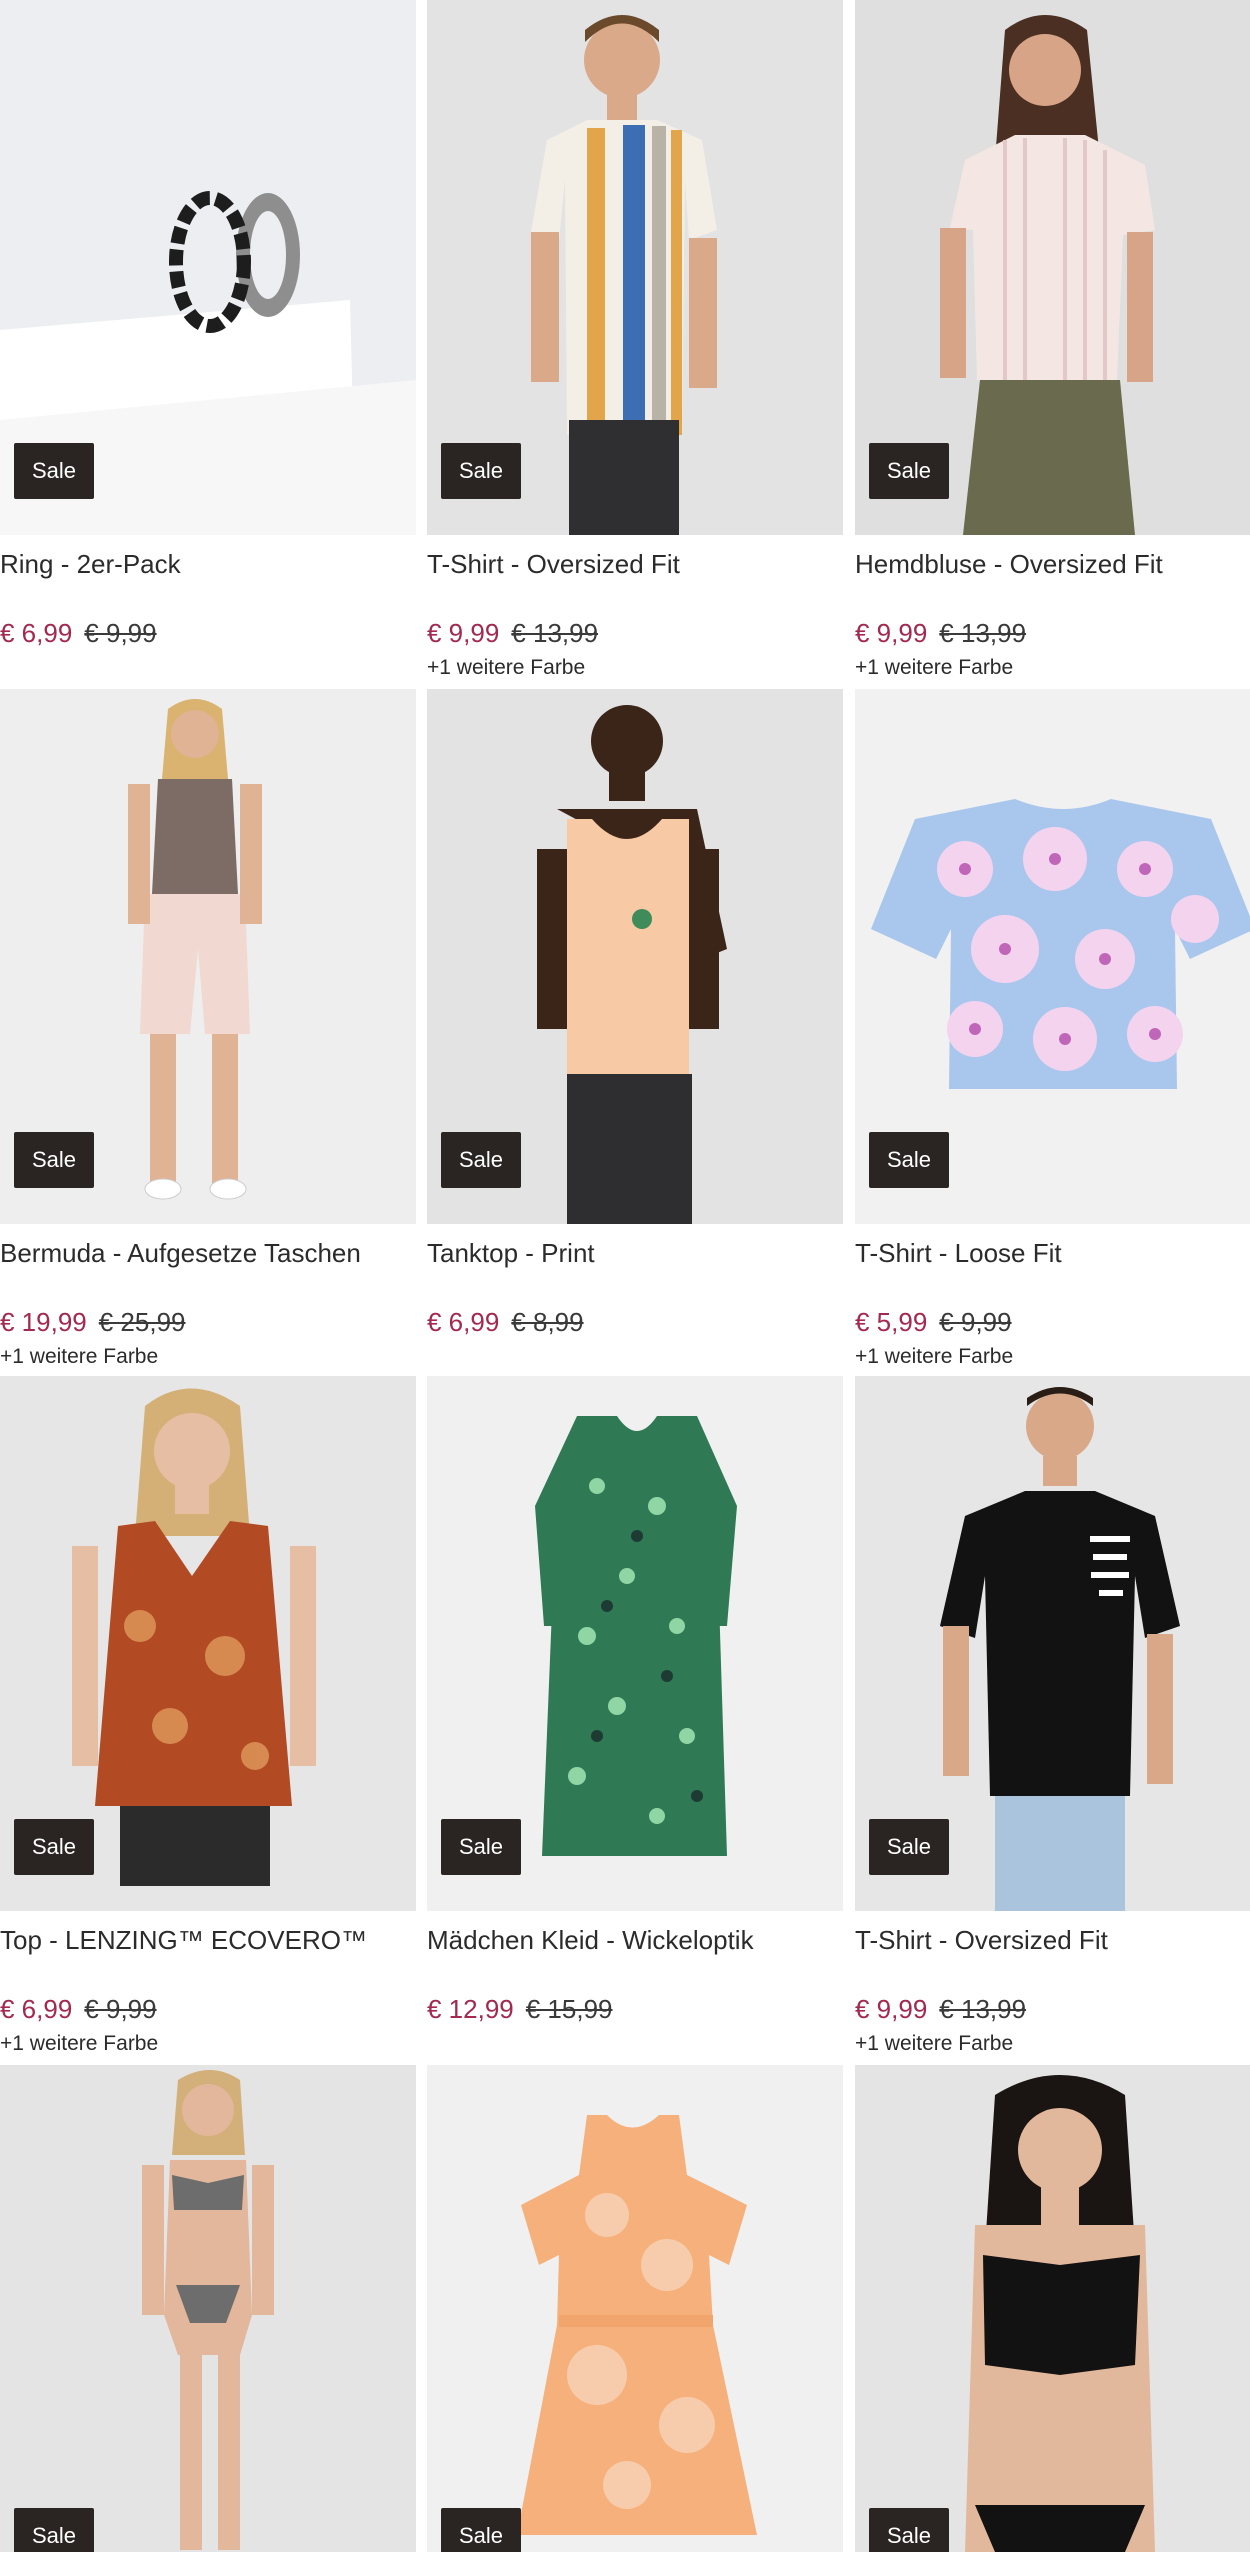  I want to click on sale-price: € 19,99, so click(43, 1322).